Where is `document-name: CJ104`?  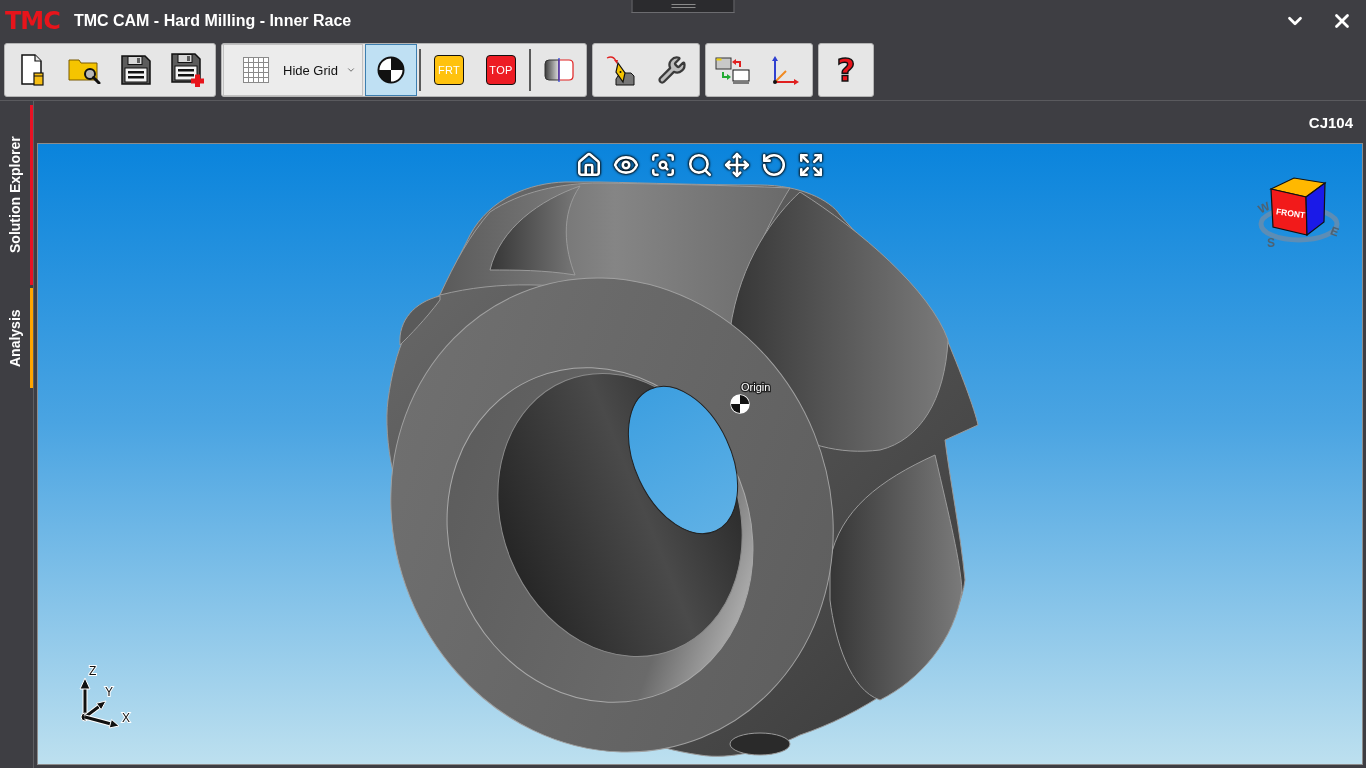 document-name: CJ104 is located at coordinates (1330, 122).